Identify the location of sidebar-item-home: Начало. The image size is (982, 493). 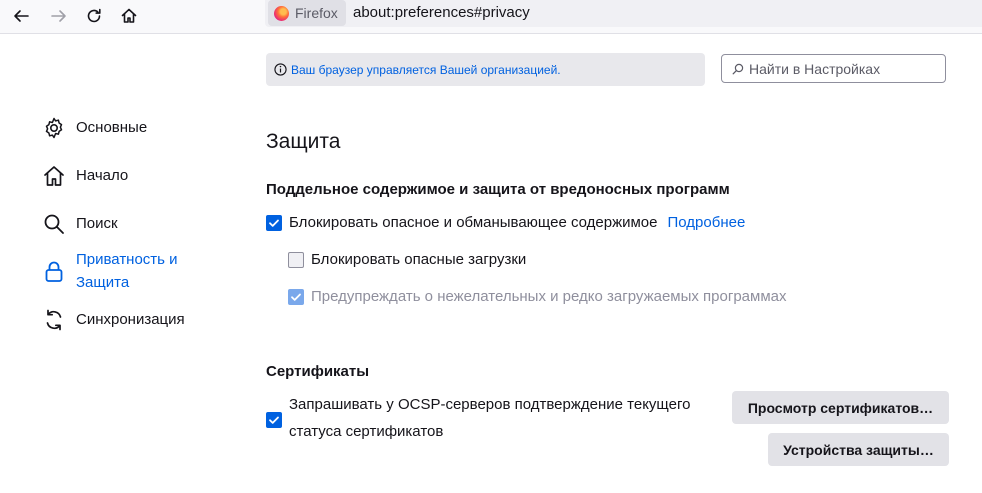
(85, 176).